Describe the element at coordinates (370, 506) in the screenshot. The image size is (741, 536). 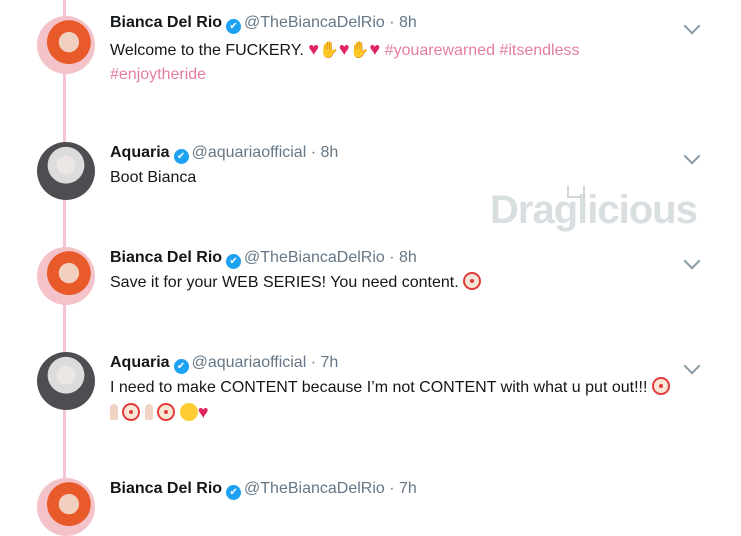
I see `tweet: Bianca Del Rio ✔ @TheBiancaDelRio · 7h` at that location.